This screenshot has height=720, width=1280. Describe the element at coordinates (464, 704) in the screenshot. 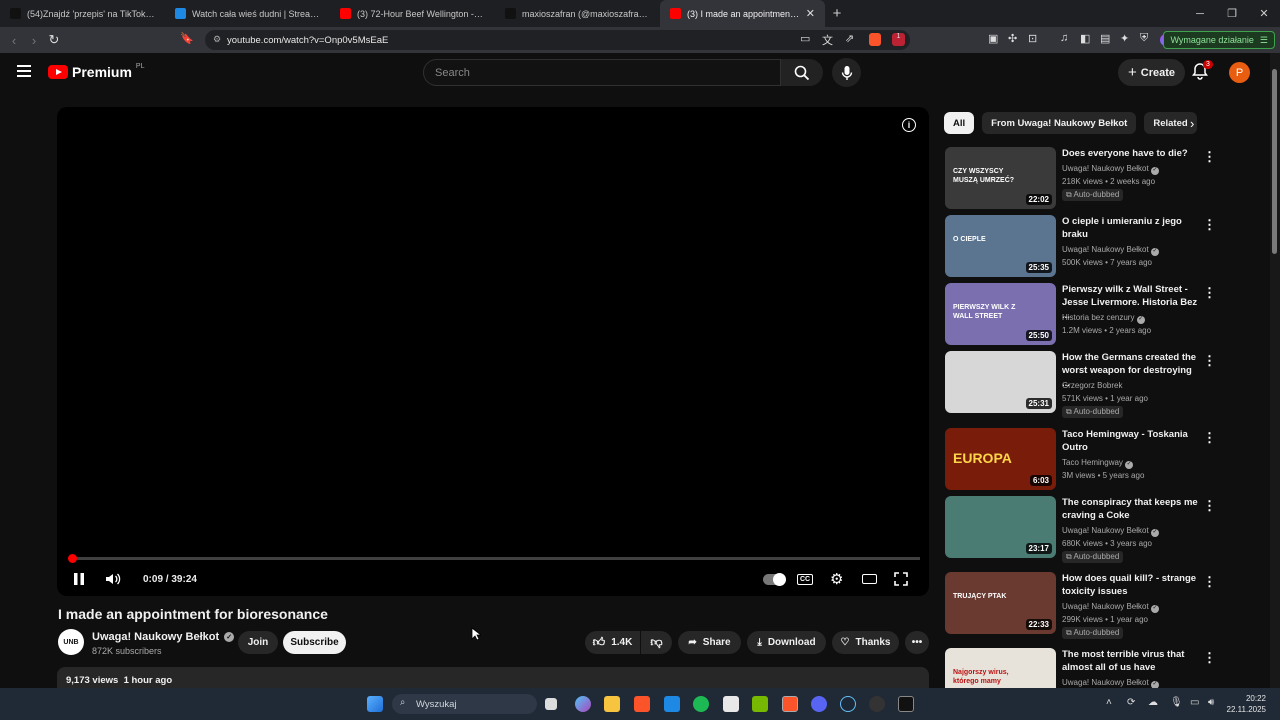

I see `taskbar-search: ⌕ Wyszukaj` at that location.